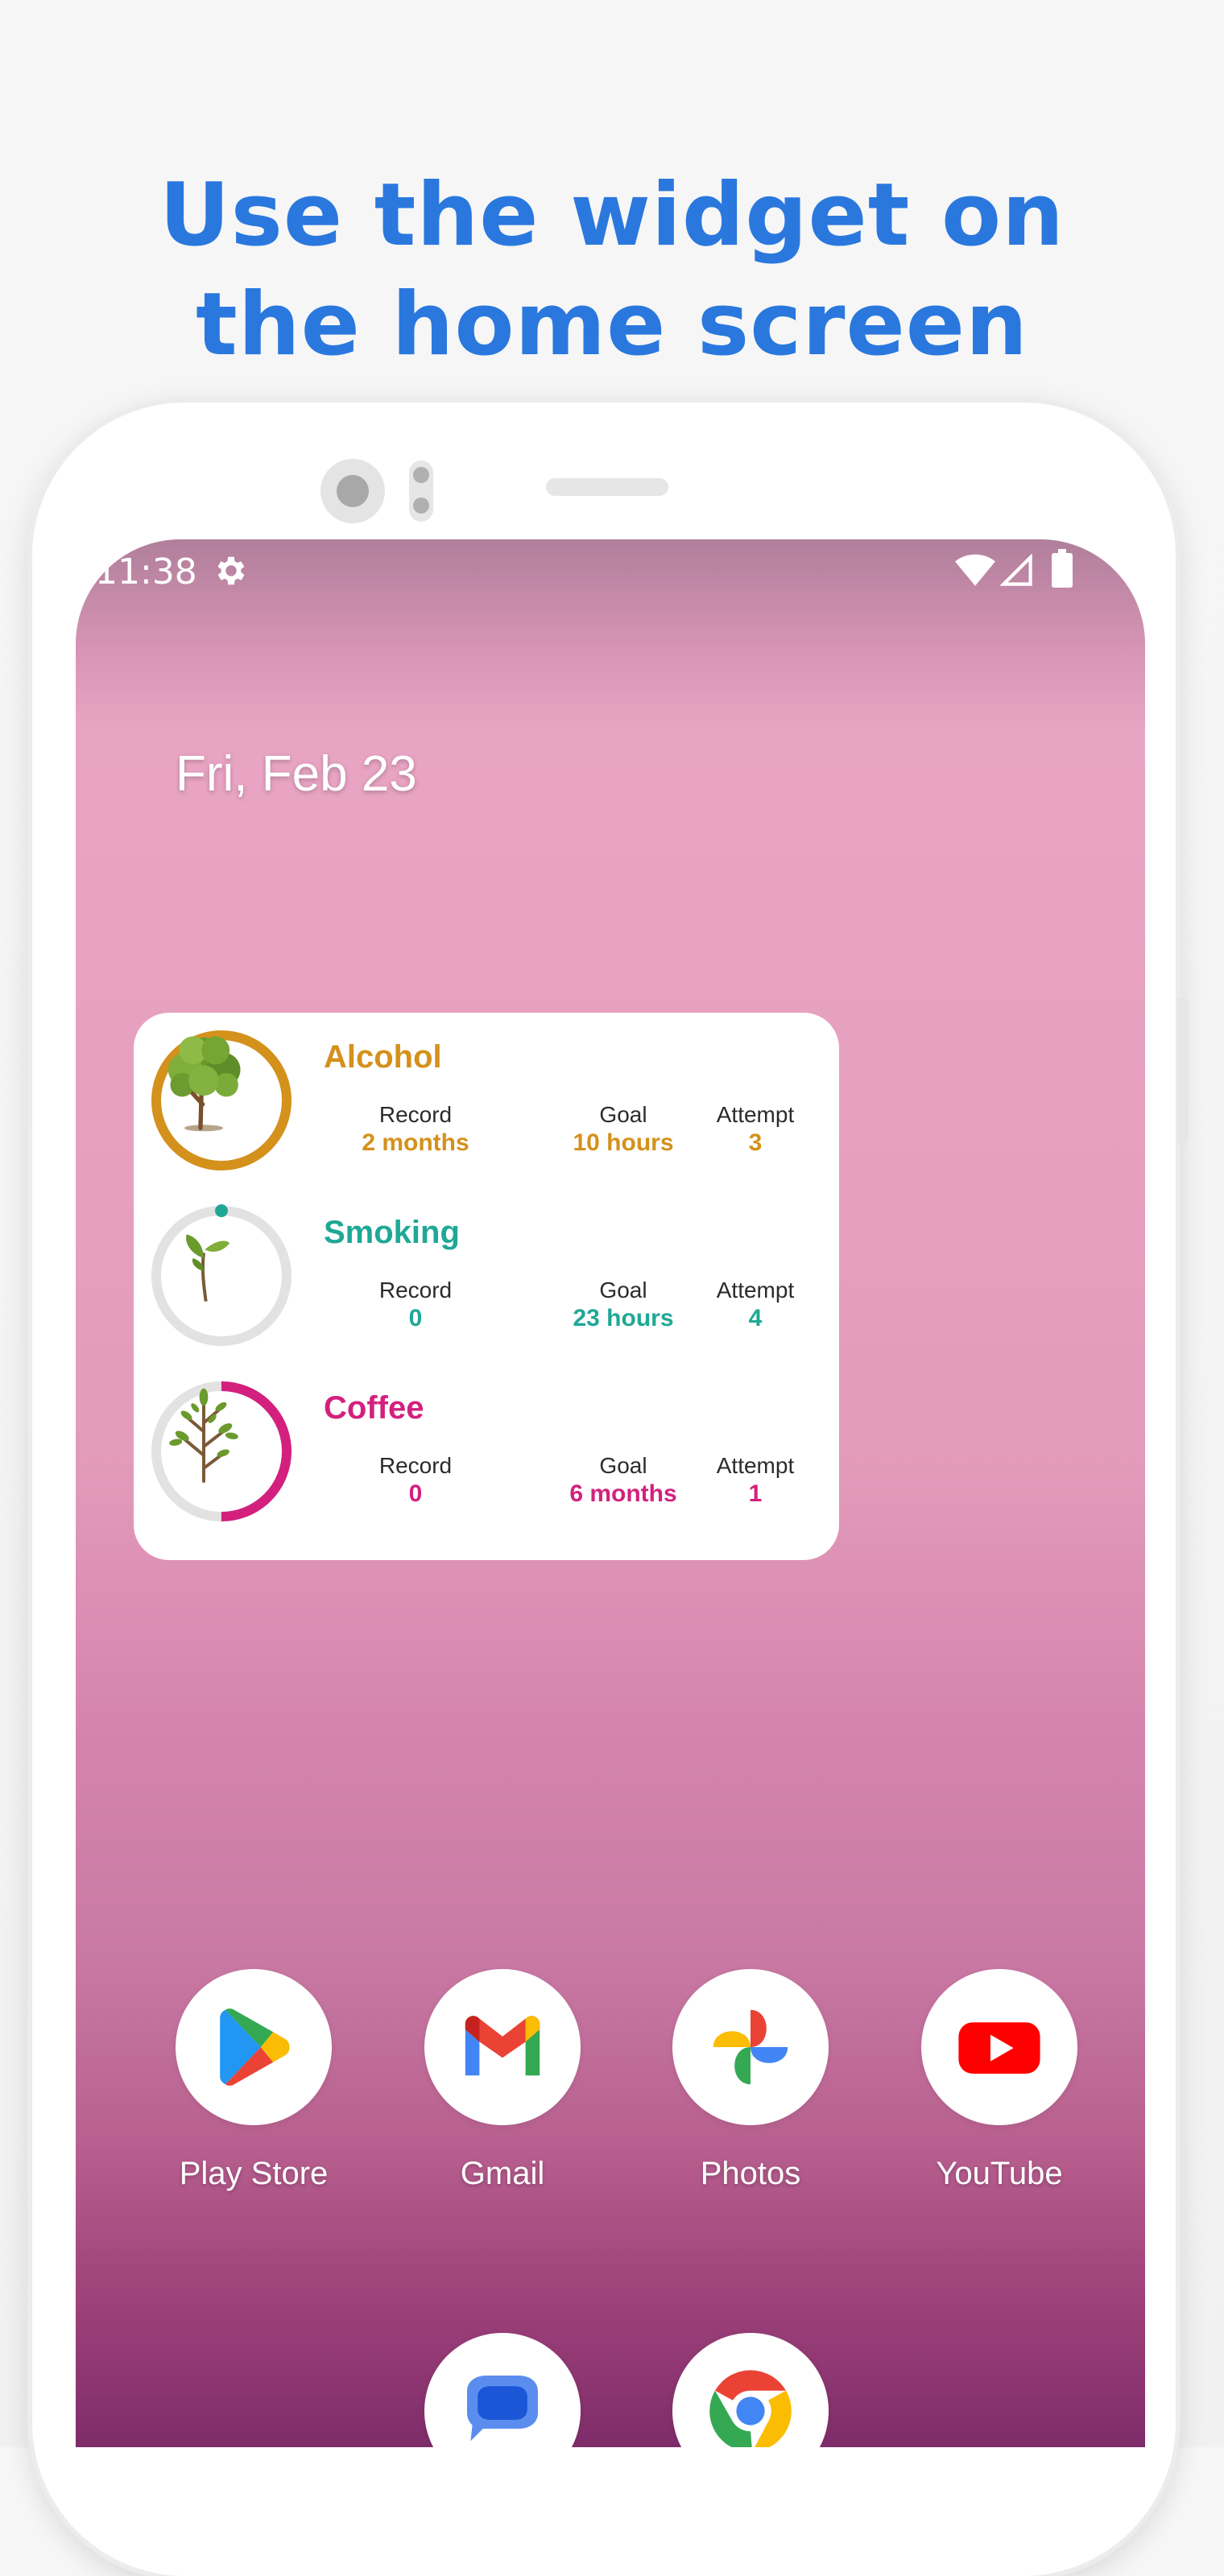  I want to click on attempt-stat: Attempt 4, so click(755, 1305).